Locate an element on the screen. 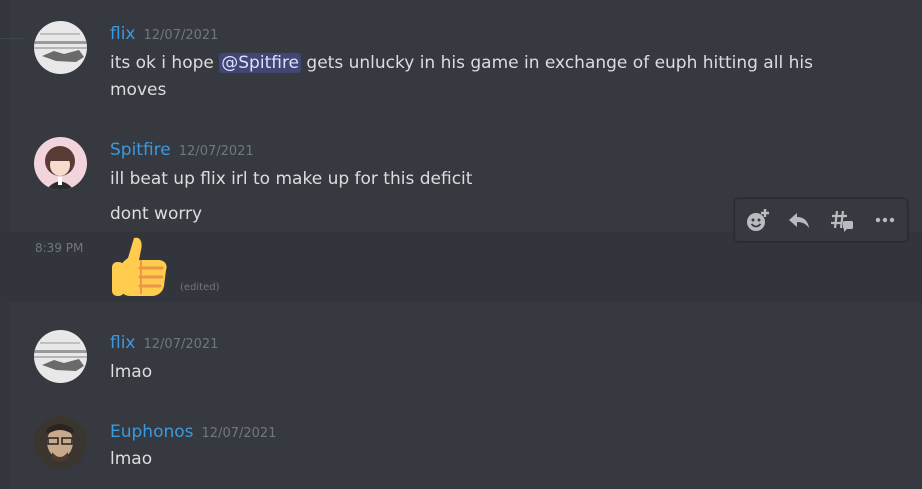 The width and height of the screenshot is (922, 489). username: Euphonos is located at coordinates (152, 432).